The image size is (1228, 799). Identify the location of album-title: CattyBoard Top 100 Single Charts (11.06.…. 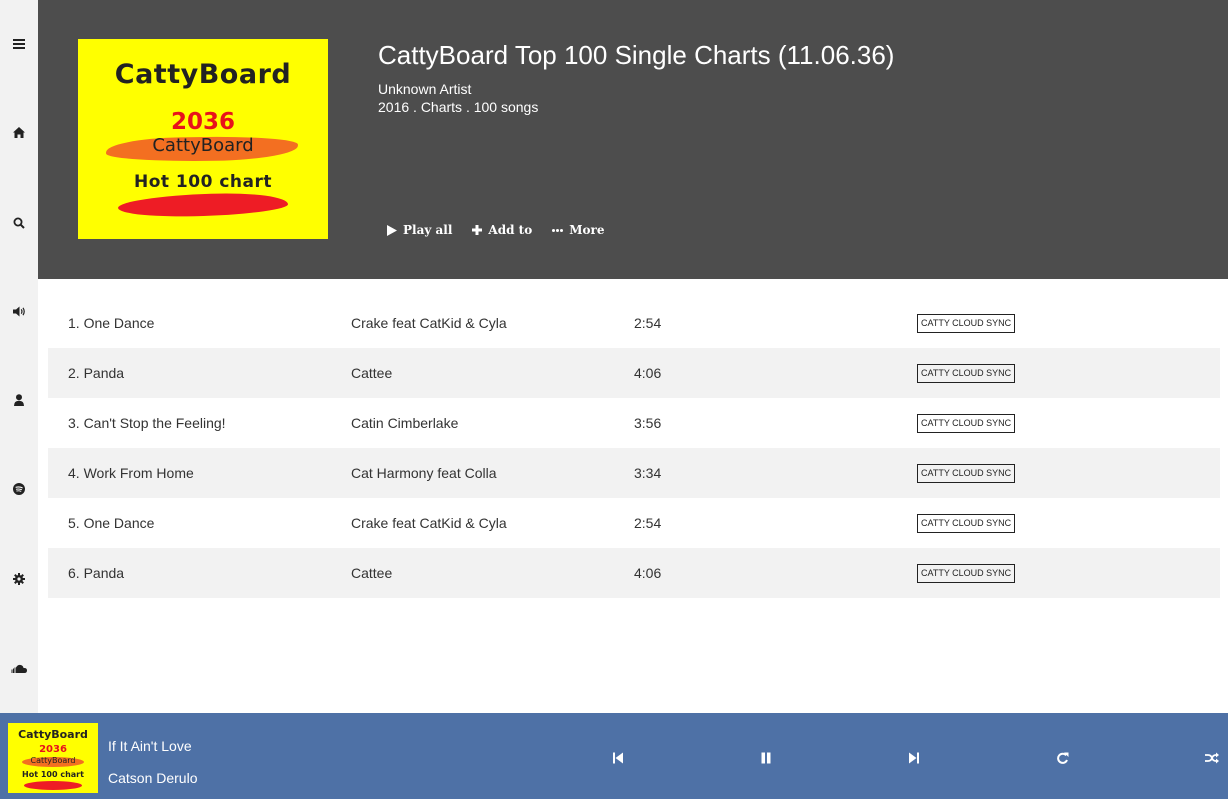
(636, 55).